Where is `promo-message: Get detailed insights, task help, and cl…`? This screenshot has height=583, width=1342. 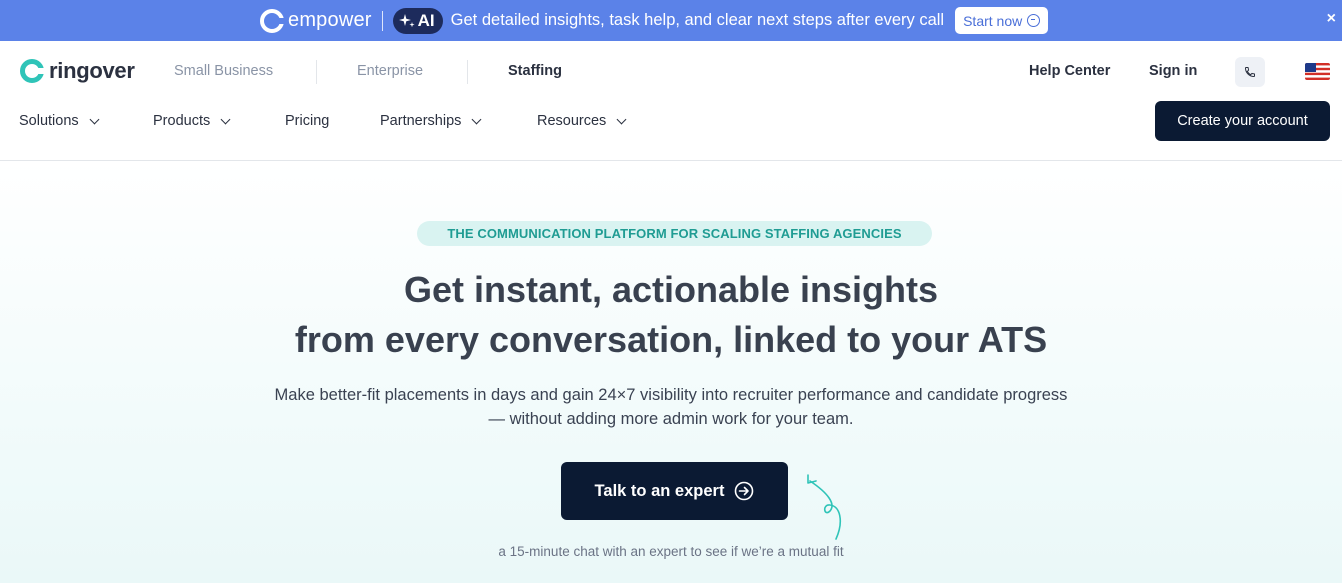 promo-message: Get detailed insights, task help, and cl… is located at coordinates (697, 20).